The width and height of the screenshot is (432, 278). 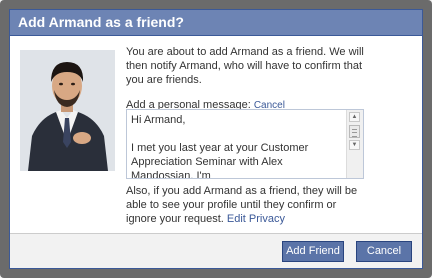 I want to click on profile-photo, so click(x=67, y=110).